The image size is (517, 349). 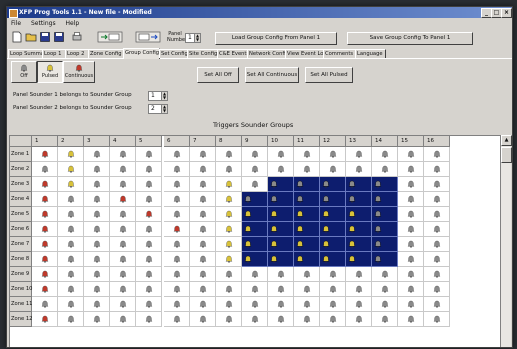 I want to click on row-header: Zone 9, so click(x=21, y=274).